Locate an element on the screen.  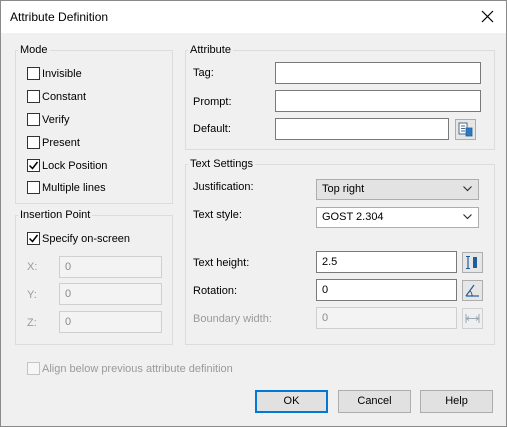
lock-position-label: Lock Position is located at coordinates (75, 166).